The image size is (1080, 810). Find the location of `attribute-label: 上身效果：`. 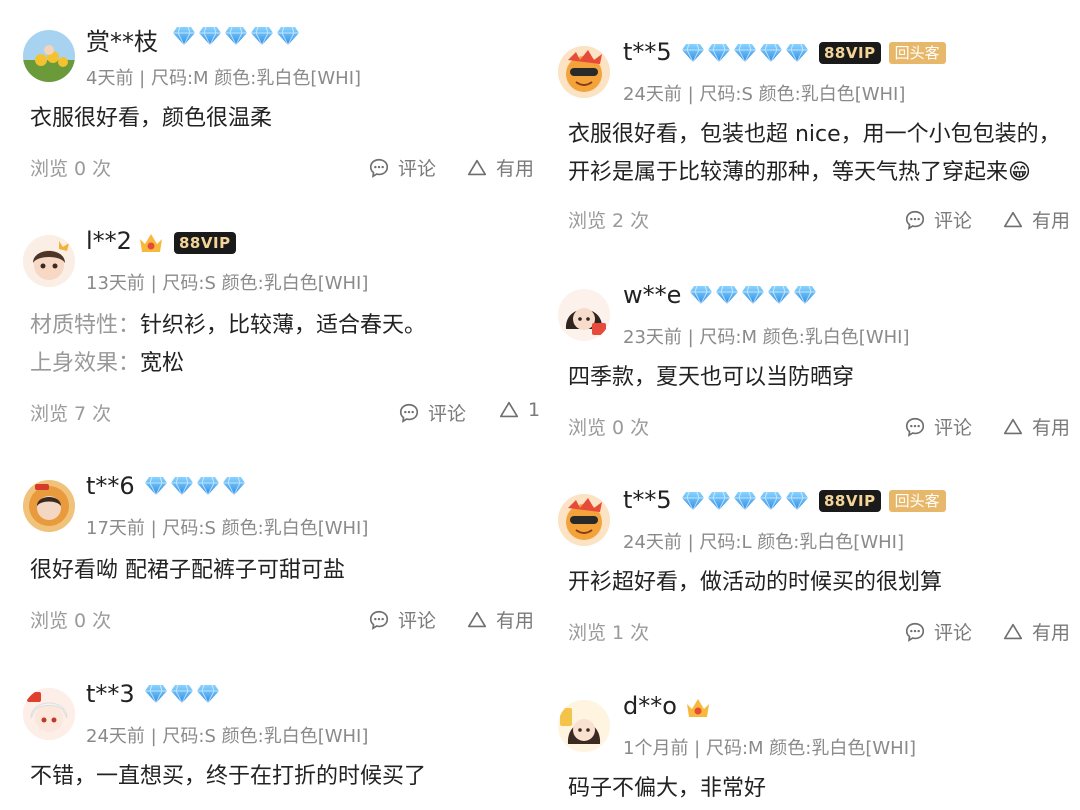

attribute-label: 上身效果： is located at coordinates (85, 363).